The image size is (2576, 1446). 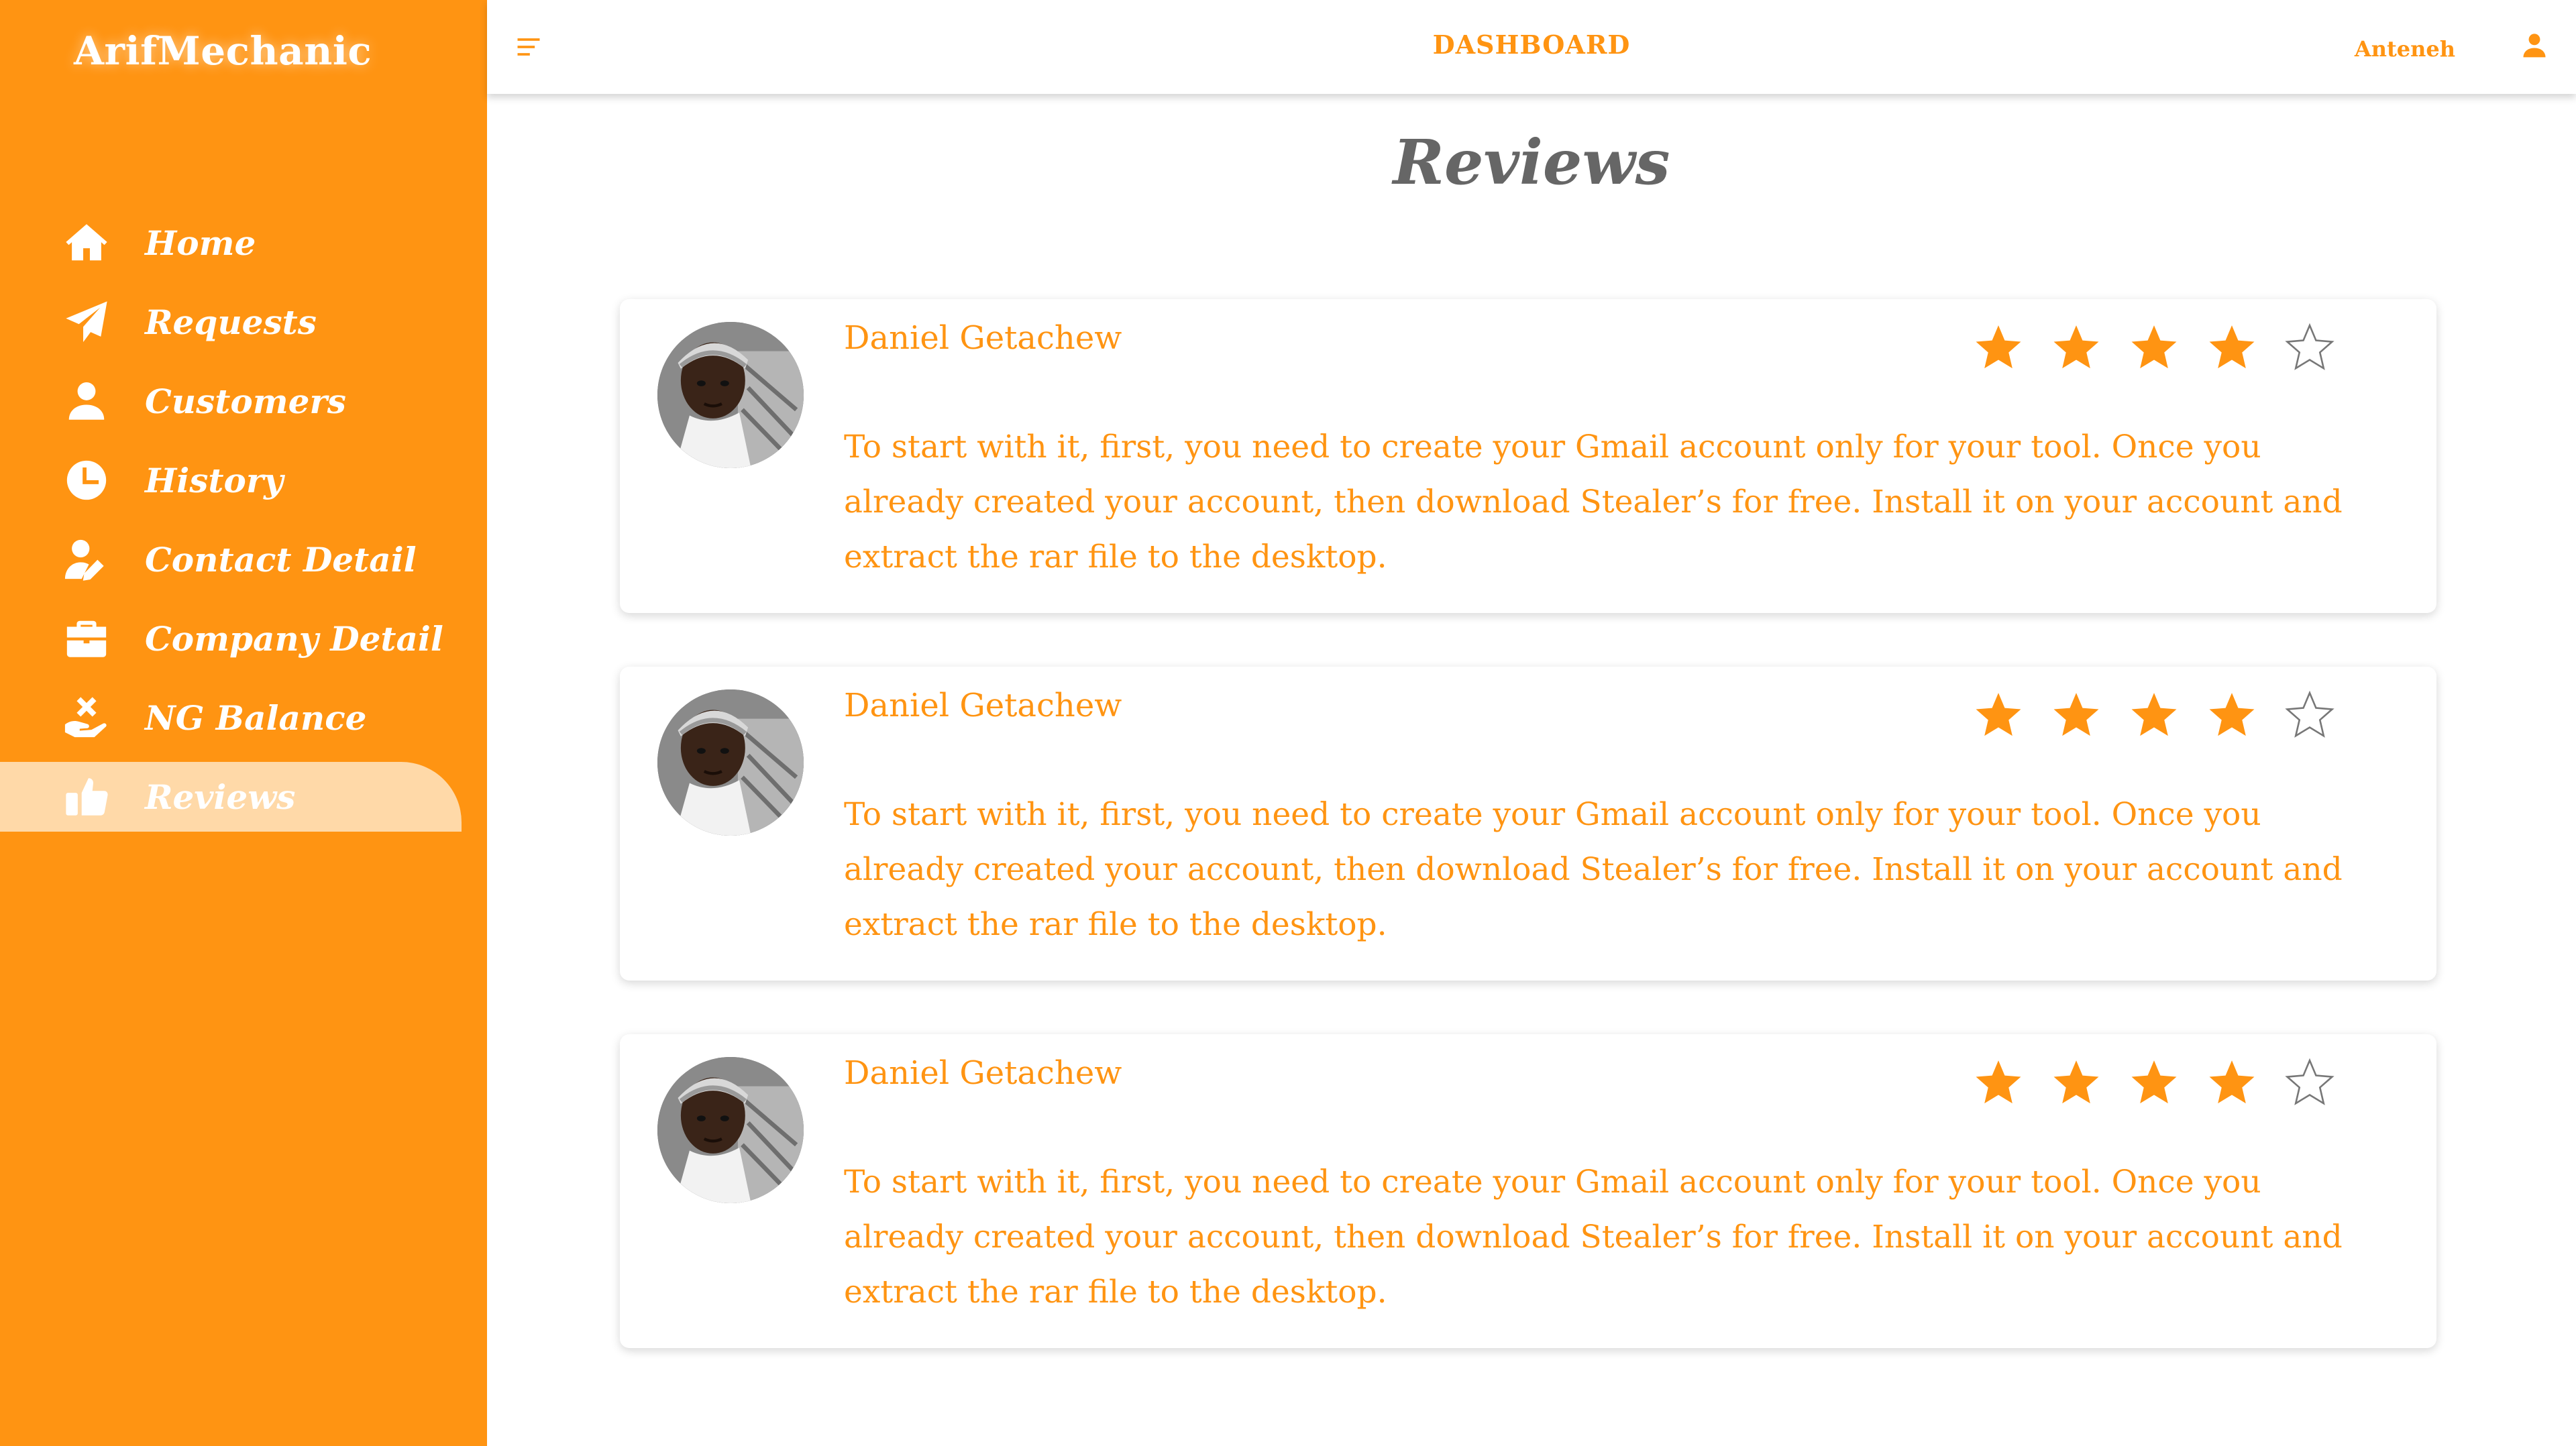 I want to click on brand-logo: ArifMechanic, so click(x=223, y=51).